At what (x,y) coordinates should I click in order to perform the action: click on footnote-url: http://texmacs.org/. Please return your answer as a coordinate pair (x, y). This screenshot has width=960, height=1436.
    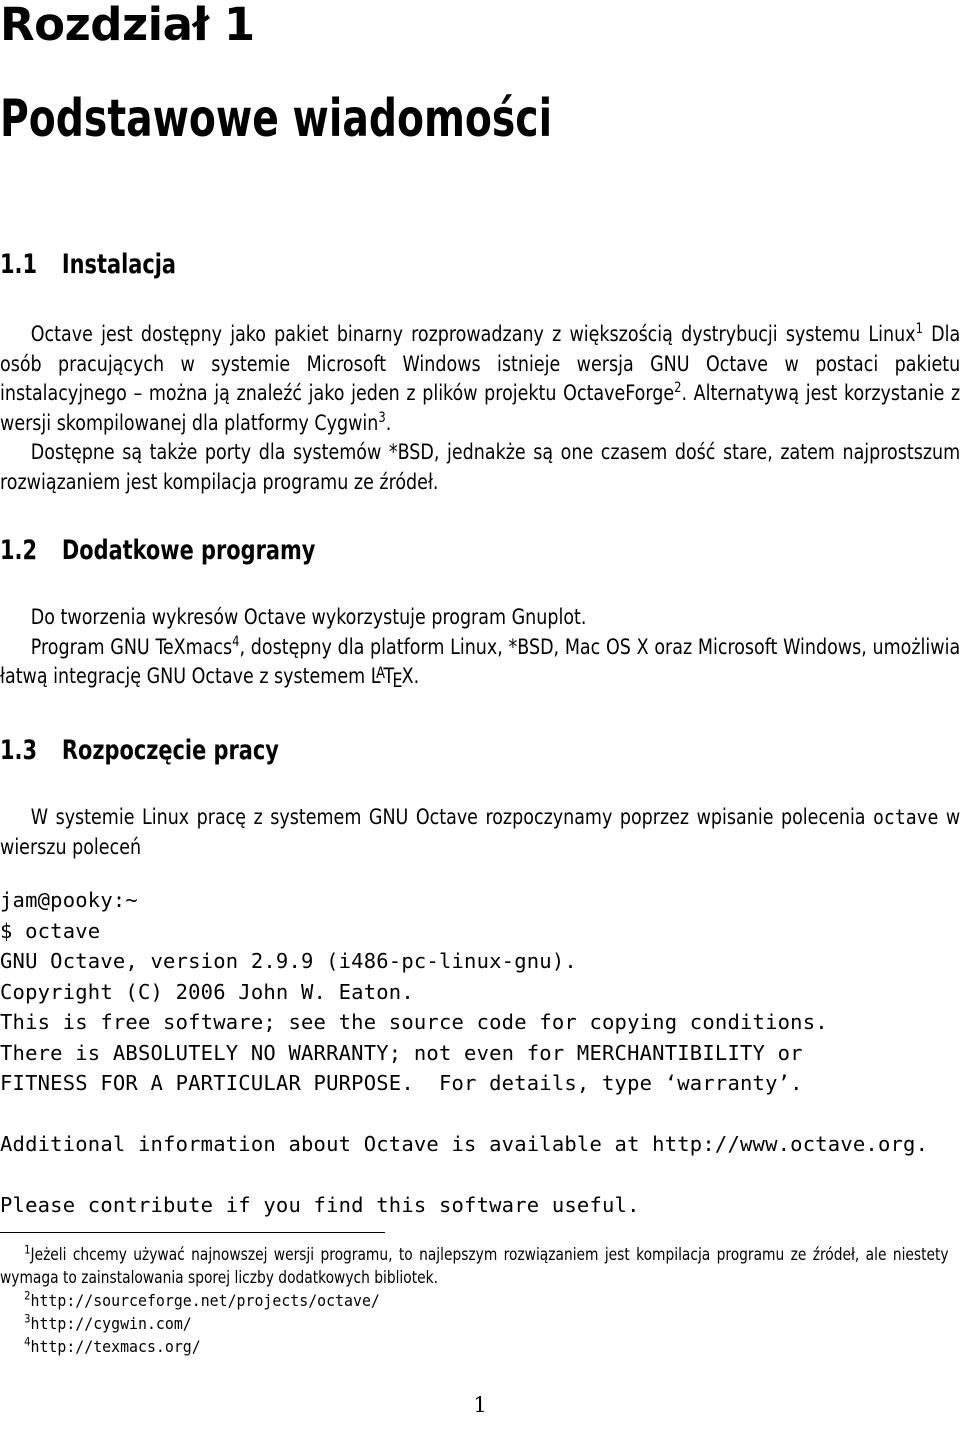
    Looking at the image, I should click on (116, 1346).